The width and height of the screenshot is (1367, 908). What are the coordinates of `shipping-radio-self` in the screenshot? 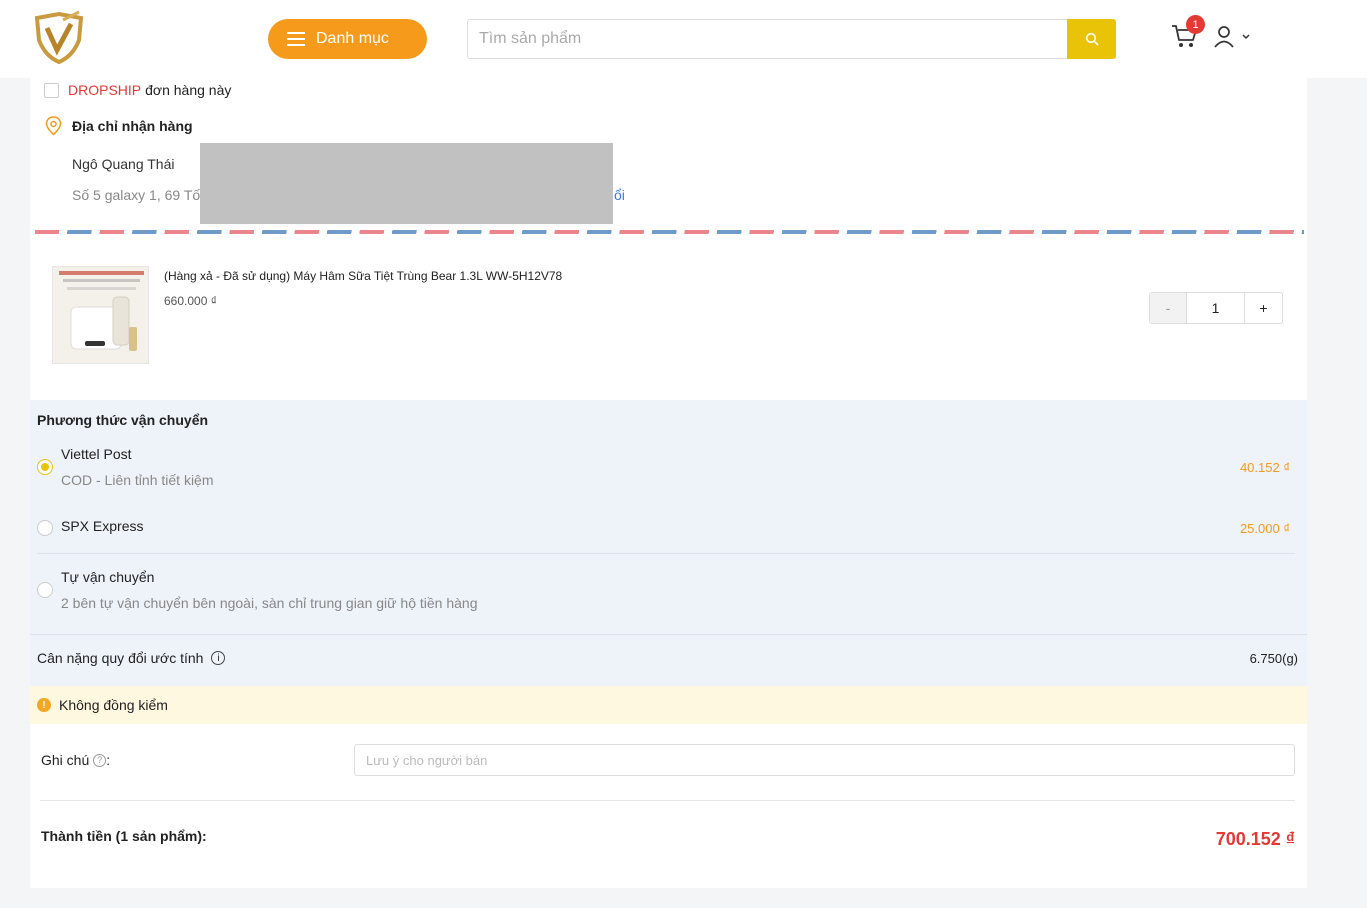 It's located at (45, 590).